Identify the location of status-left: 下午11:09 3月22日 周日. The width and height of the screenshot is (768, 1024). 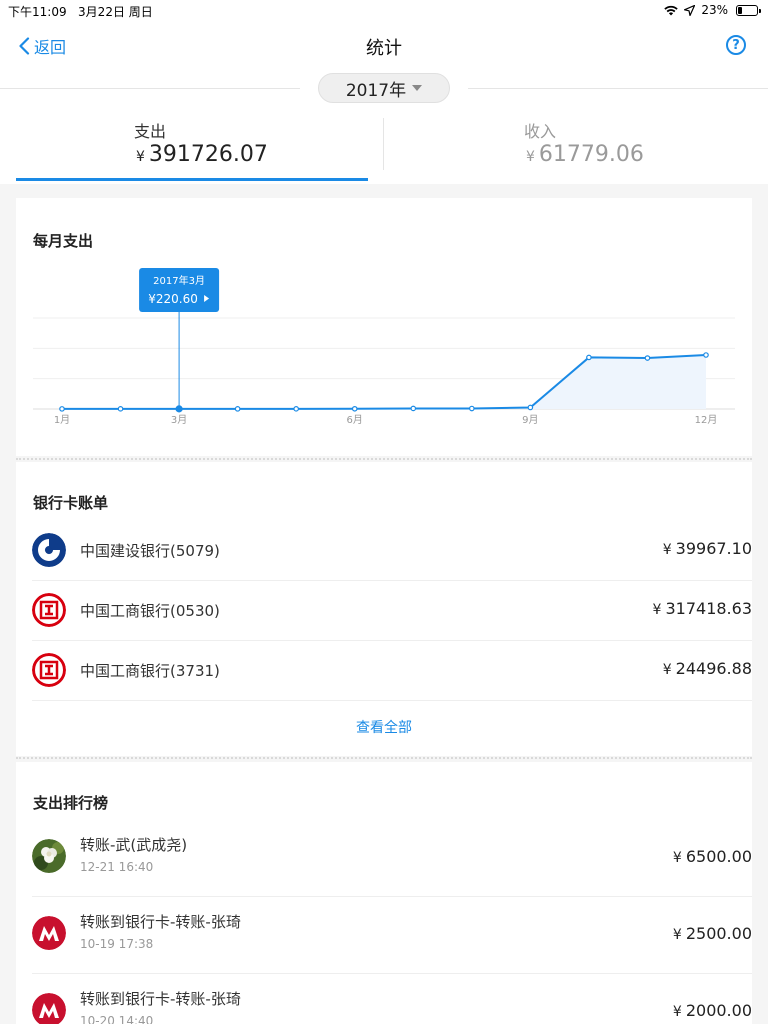
(80, 11).